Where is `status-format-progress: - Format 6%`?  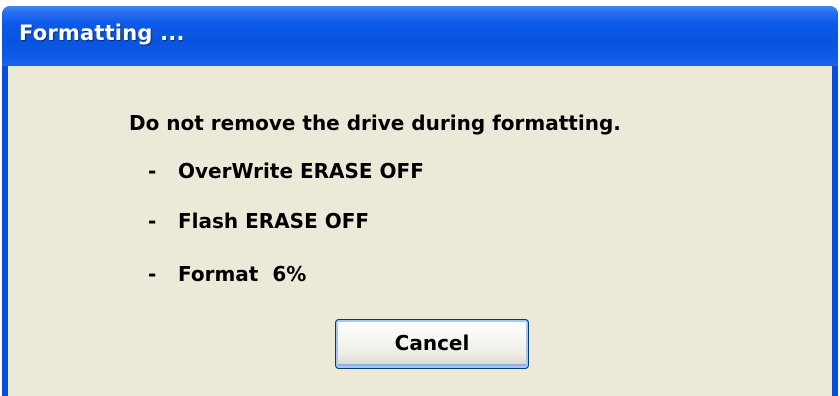
status-format-progress: - Format 6% is located at coordinates (227, 274).